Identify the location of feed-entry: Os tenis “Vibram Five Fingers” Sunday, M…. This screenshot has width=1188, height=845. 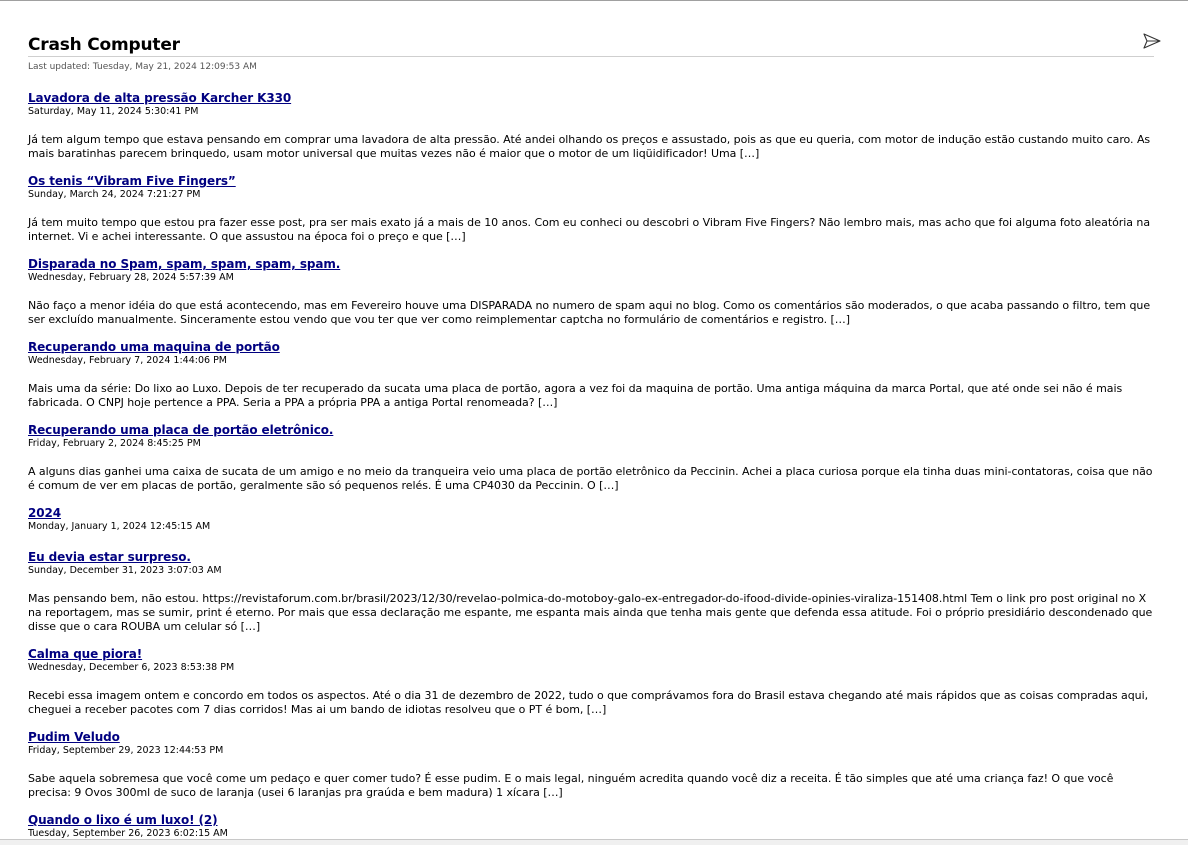
(593, 207).